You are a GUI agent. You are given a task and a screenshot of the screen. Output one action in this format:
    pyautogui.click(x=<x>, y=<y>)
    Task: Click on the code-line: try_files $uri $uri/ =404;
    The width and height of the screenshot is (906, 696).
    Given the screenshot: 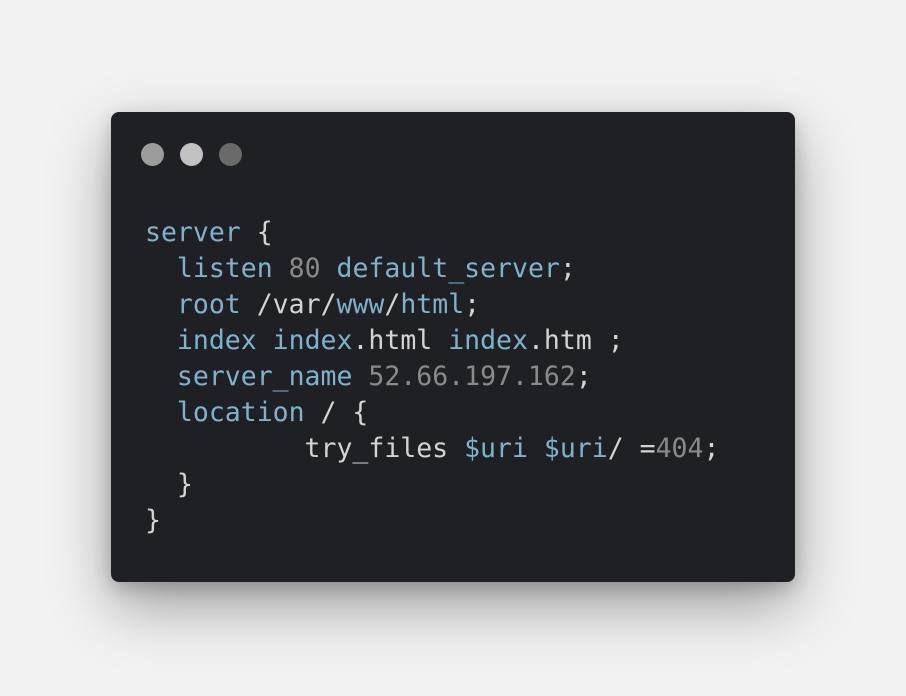 What is the action you would take?
    pyautogui.click(x=432, y=449)
    